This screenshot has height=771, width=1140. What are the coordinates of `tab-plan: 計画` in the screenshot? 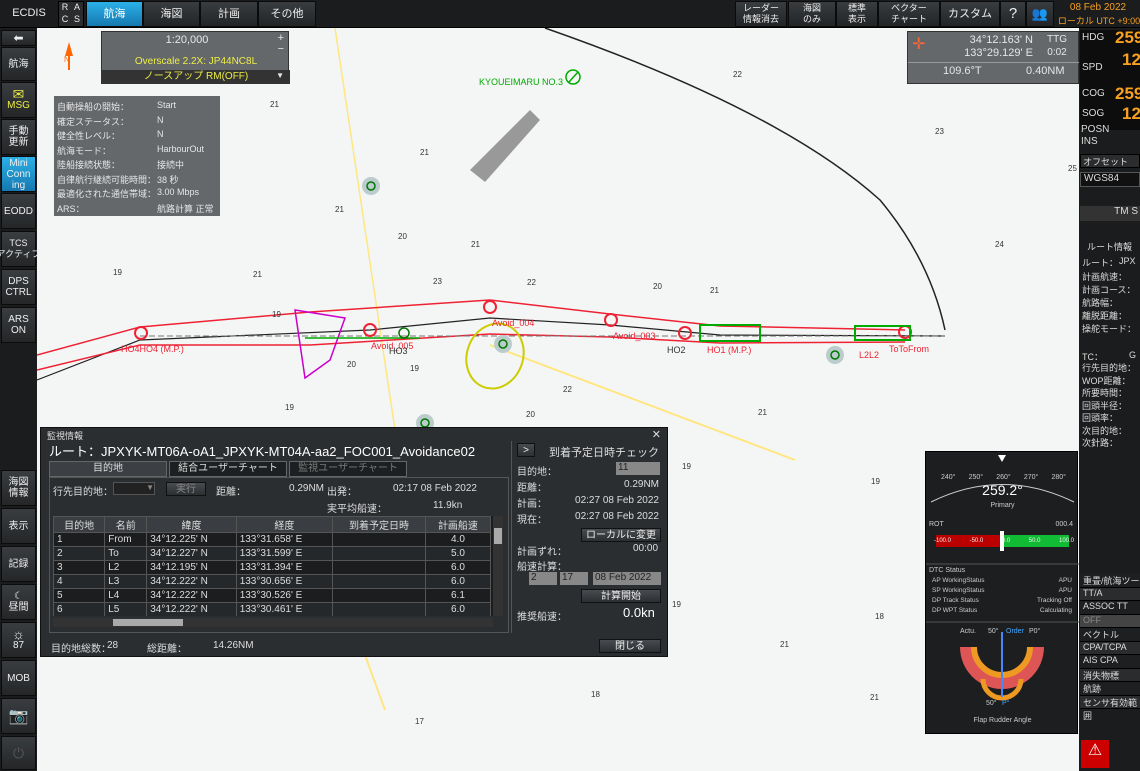 It's located at (229, 14).